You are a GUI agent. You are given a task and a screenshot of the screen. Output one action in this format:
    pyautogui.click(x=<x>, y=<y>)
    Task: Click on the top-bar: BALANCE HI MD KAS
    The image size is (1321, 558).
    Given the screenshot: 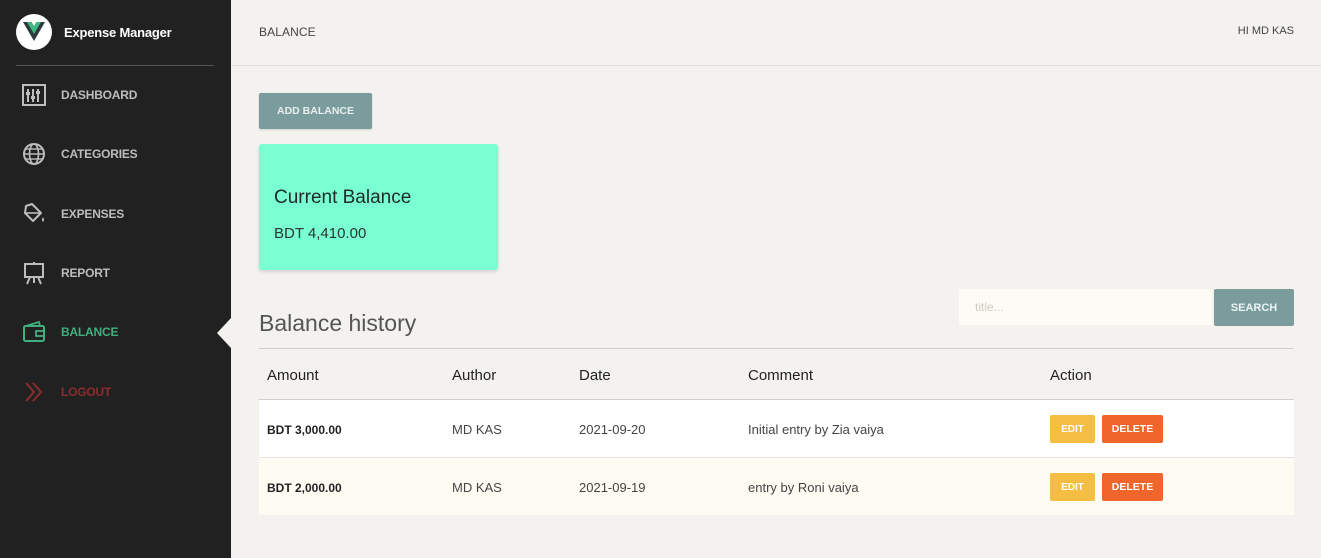 What is the action you would take?
    pyautogui.click(x=776, y=33)
    